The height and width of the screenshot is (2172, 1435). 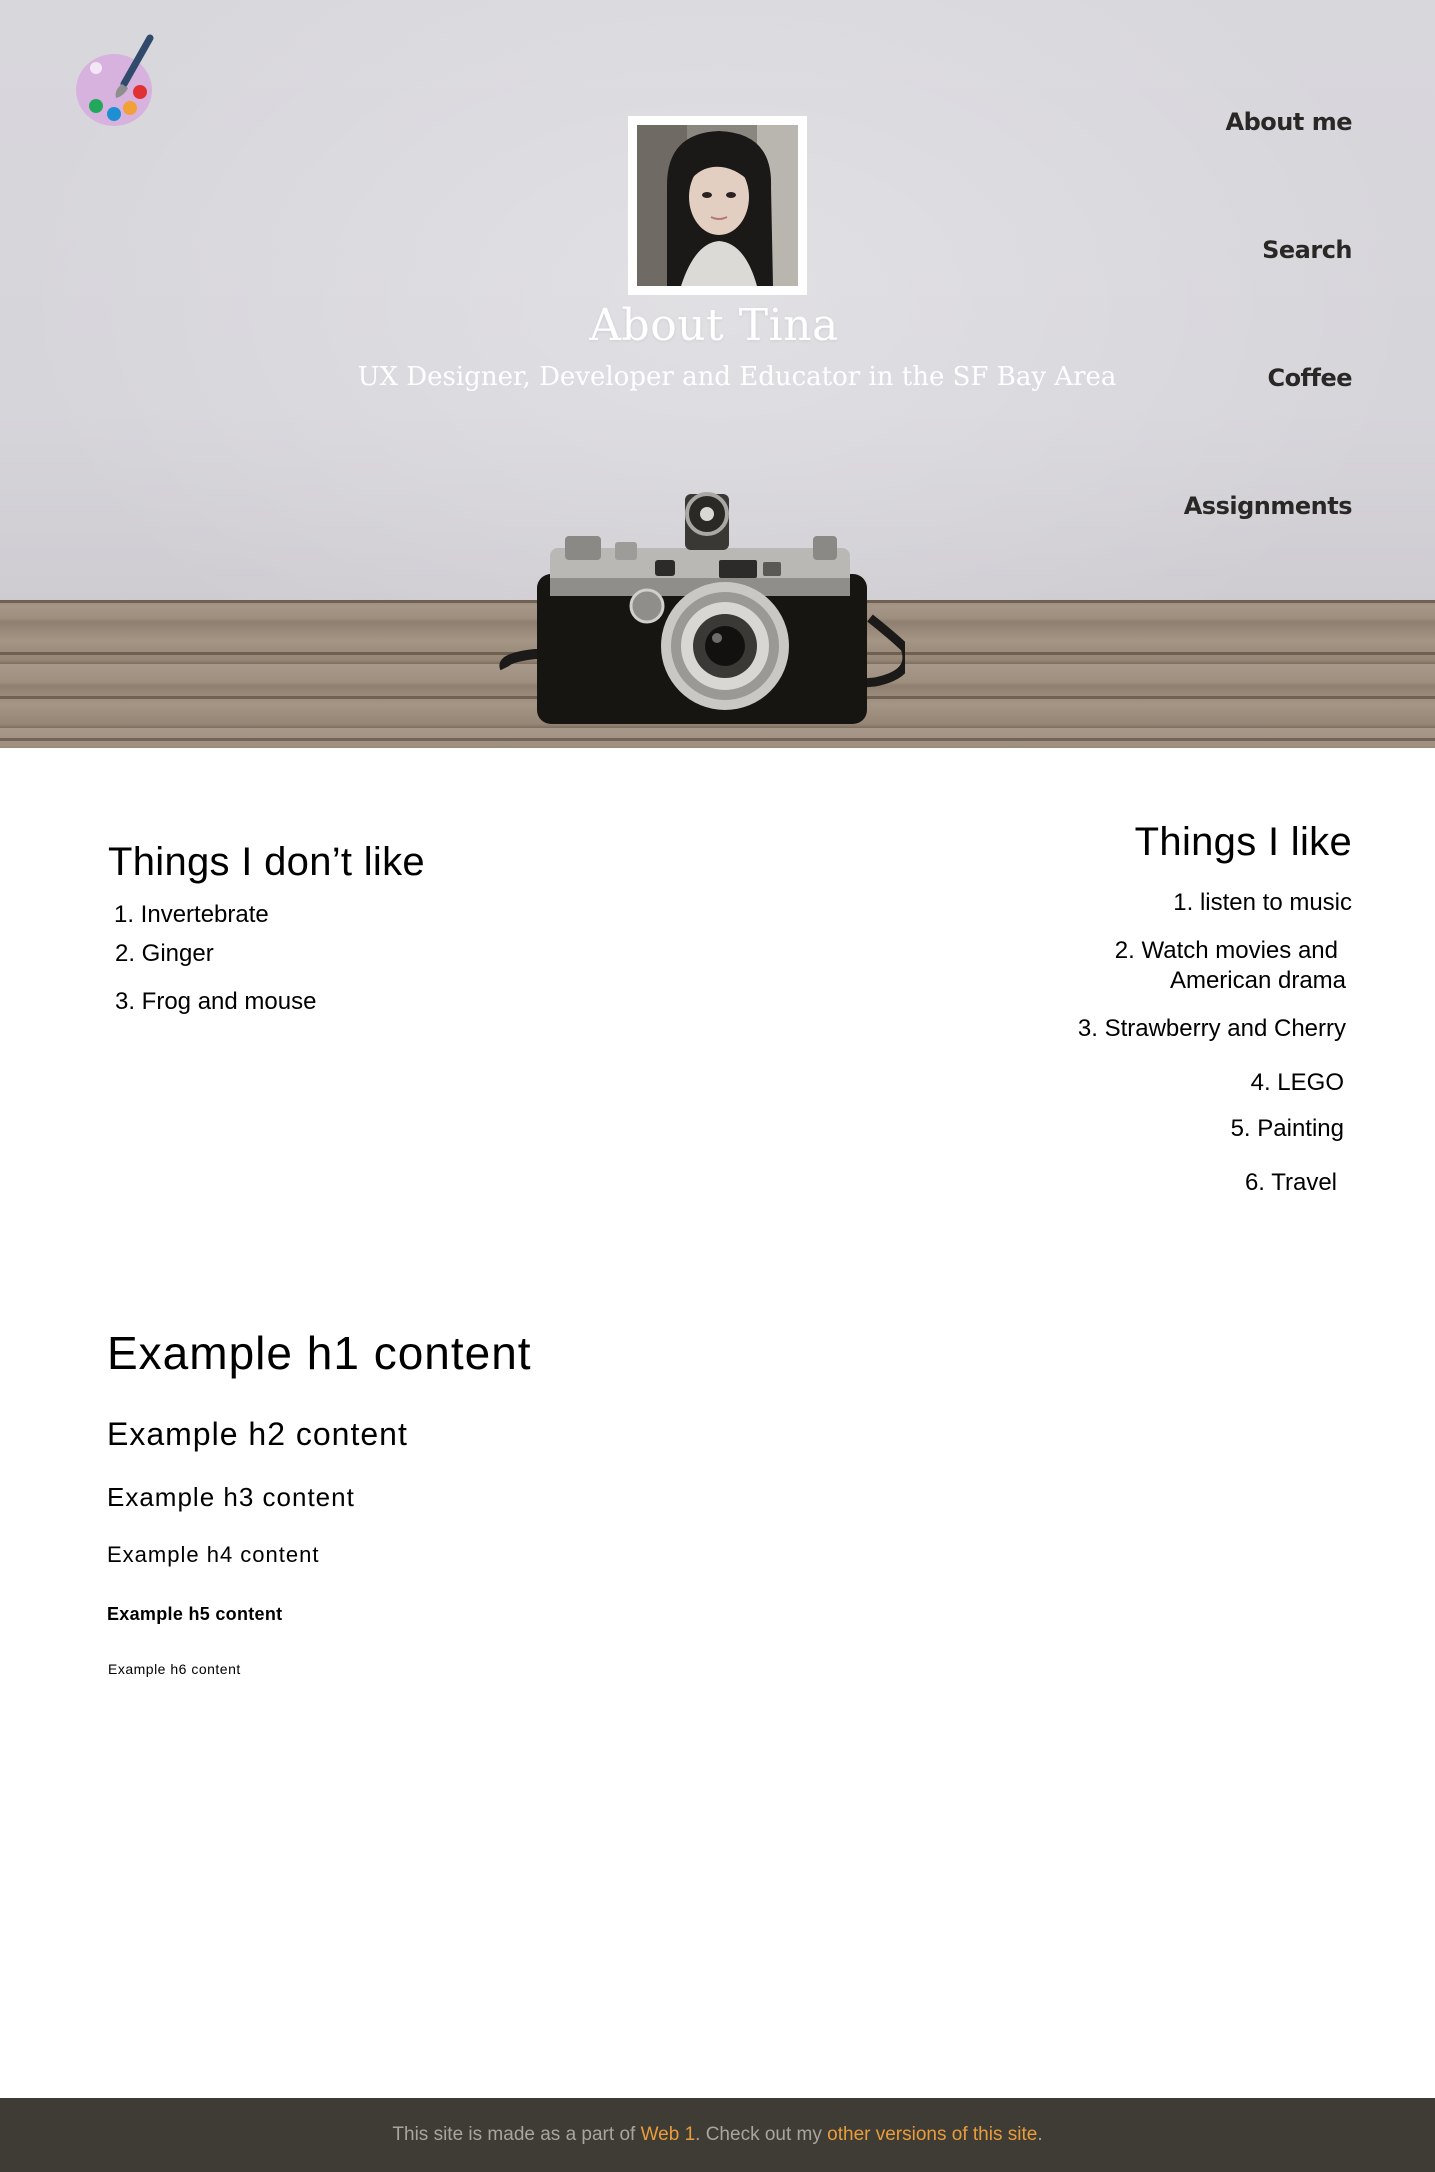 What do you see at coordinates (1307, 250) in the screenshot?
I see `nav-search: Search` at bounding box center [1307, 250].